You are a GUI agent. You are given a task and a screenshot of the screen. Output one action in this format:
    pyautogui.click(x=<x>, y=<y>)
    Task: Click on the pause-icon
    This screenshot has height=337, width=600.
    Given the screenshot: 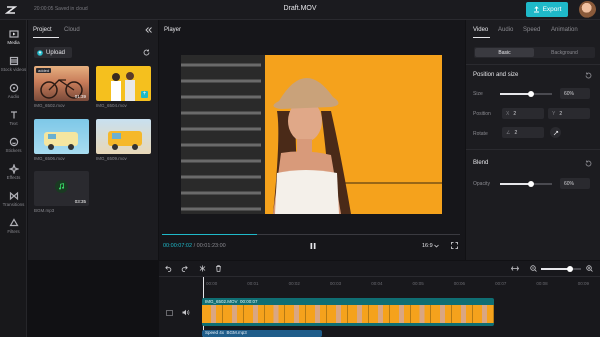 What is the action you would take?
    pyautogui.click(x=313, y=246)
    